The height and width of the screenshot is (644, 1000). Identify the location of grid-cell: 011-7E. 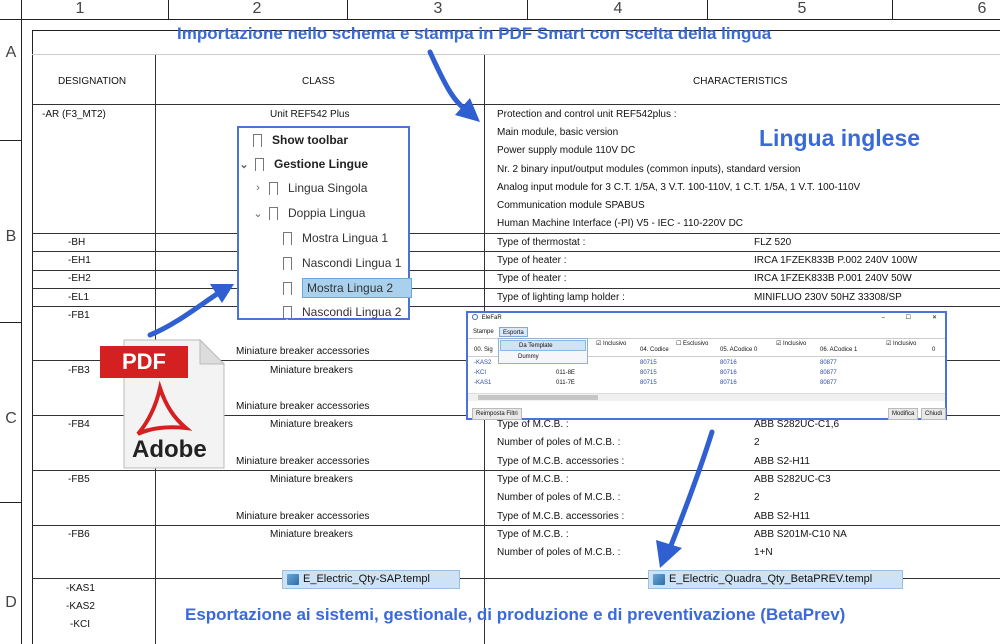
(565, 383).